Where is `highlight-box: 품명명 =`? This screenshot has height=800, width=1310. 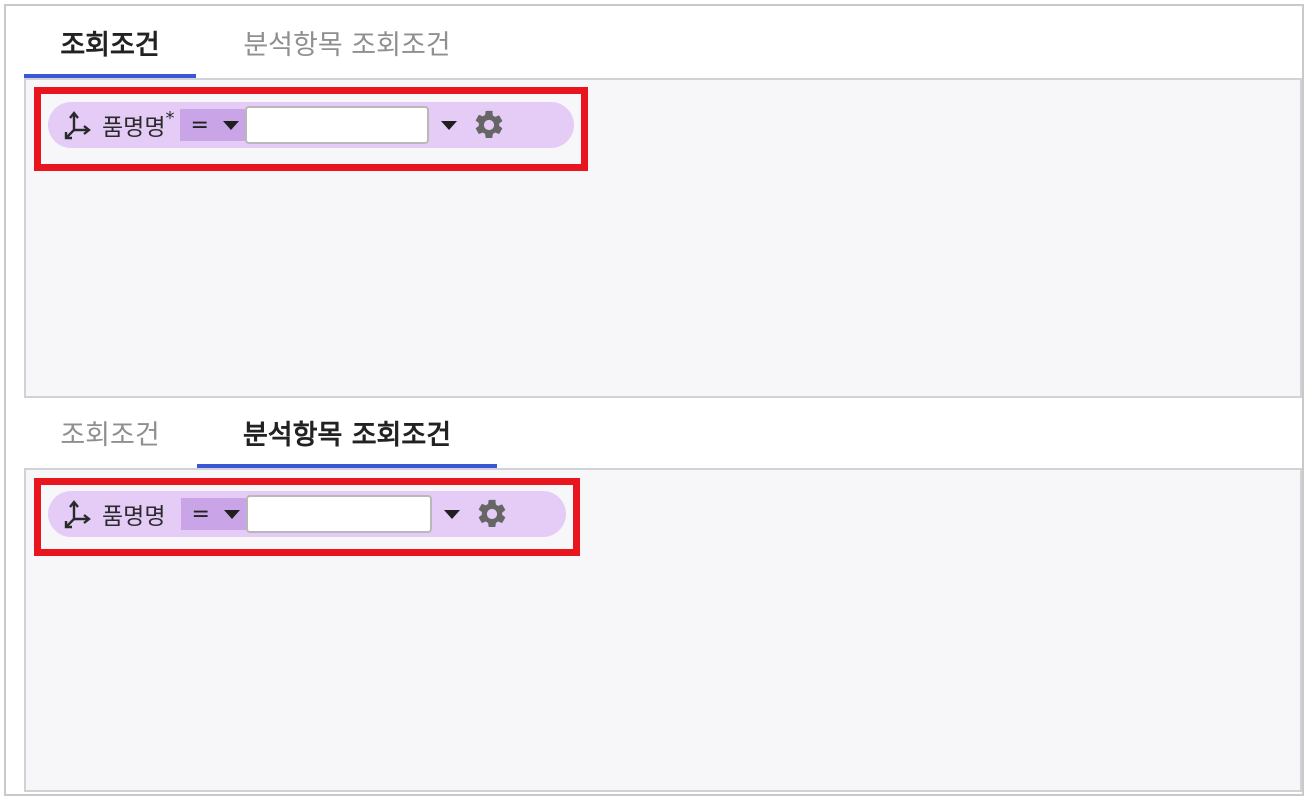
highlight-box: 품명명 = is located at coordinates (307, 517).